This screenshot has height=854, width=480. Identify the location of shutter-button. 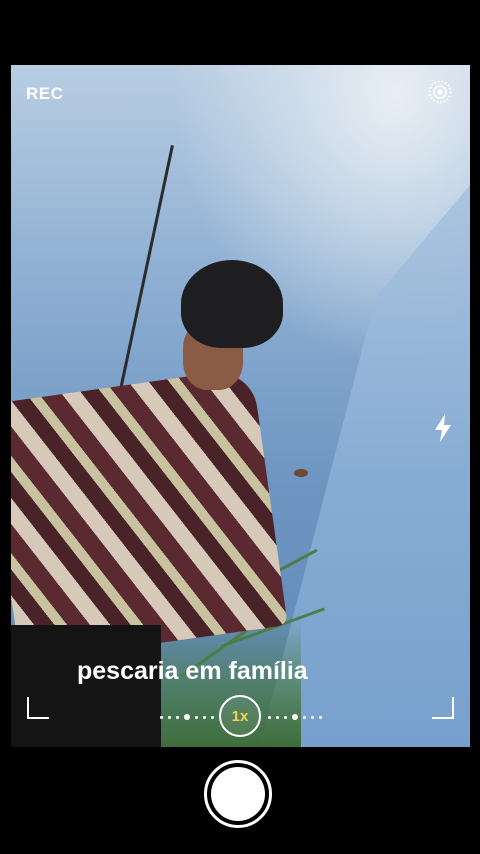
(238, 794).